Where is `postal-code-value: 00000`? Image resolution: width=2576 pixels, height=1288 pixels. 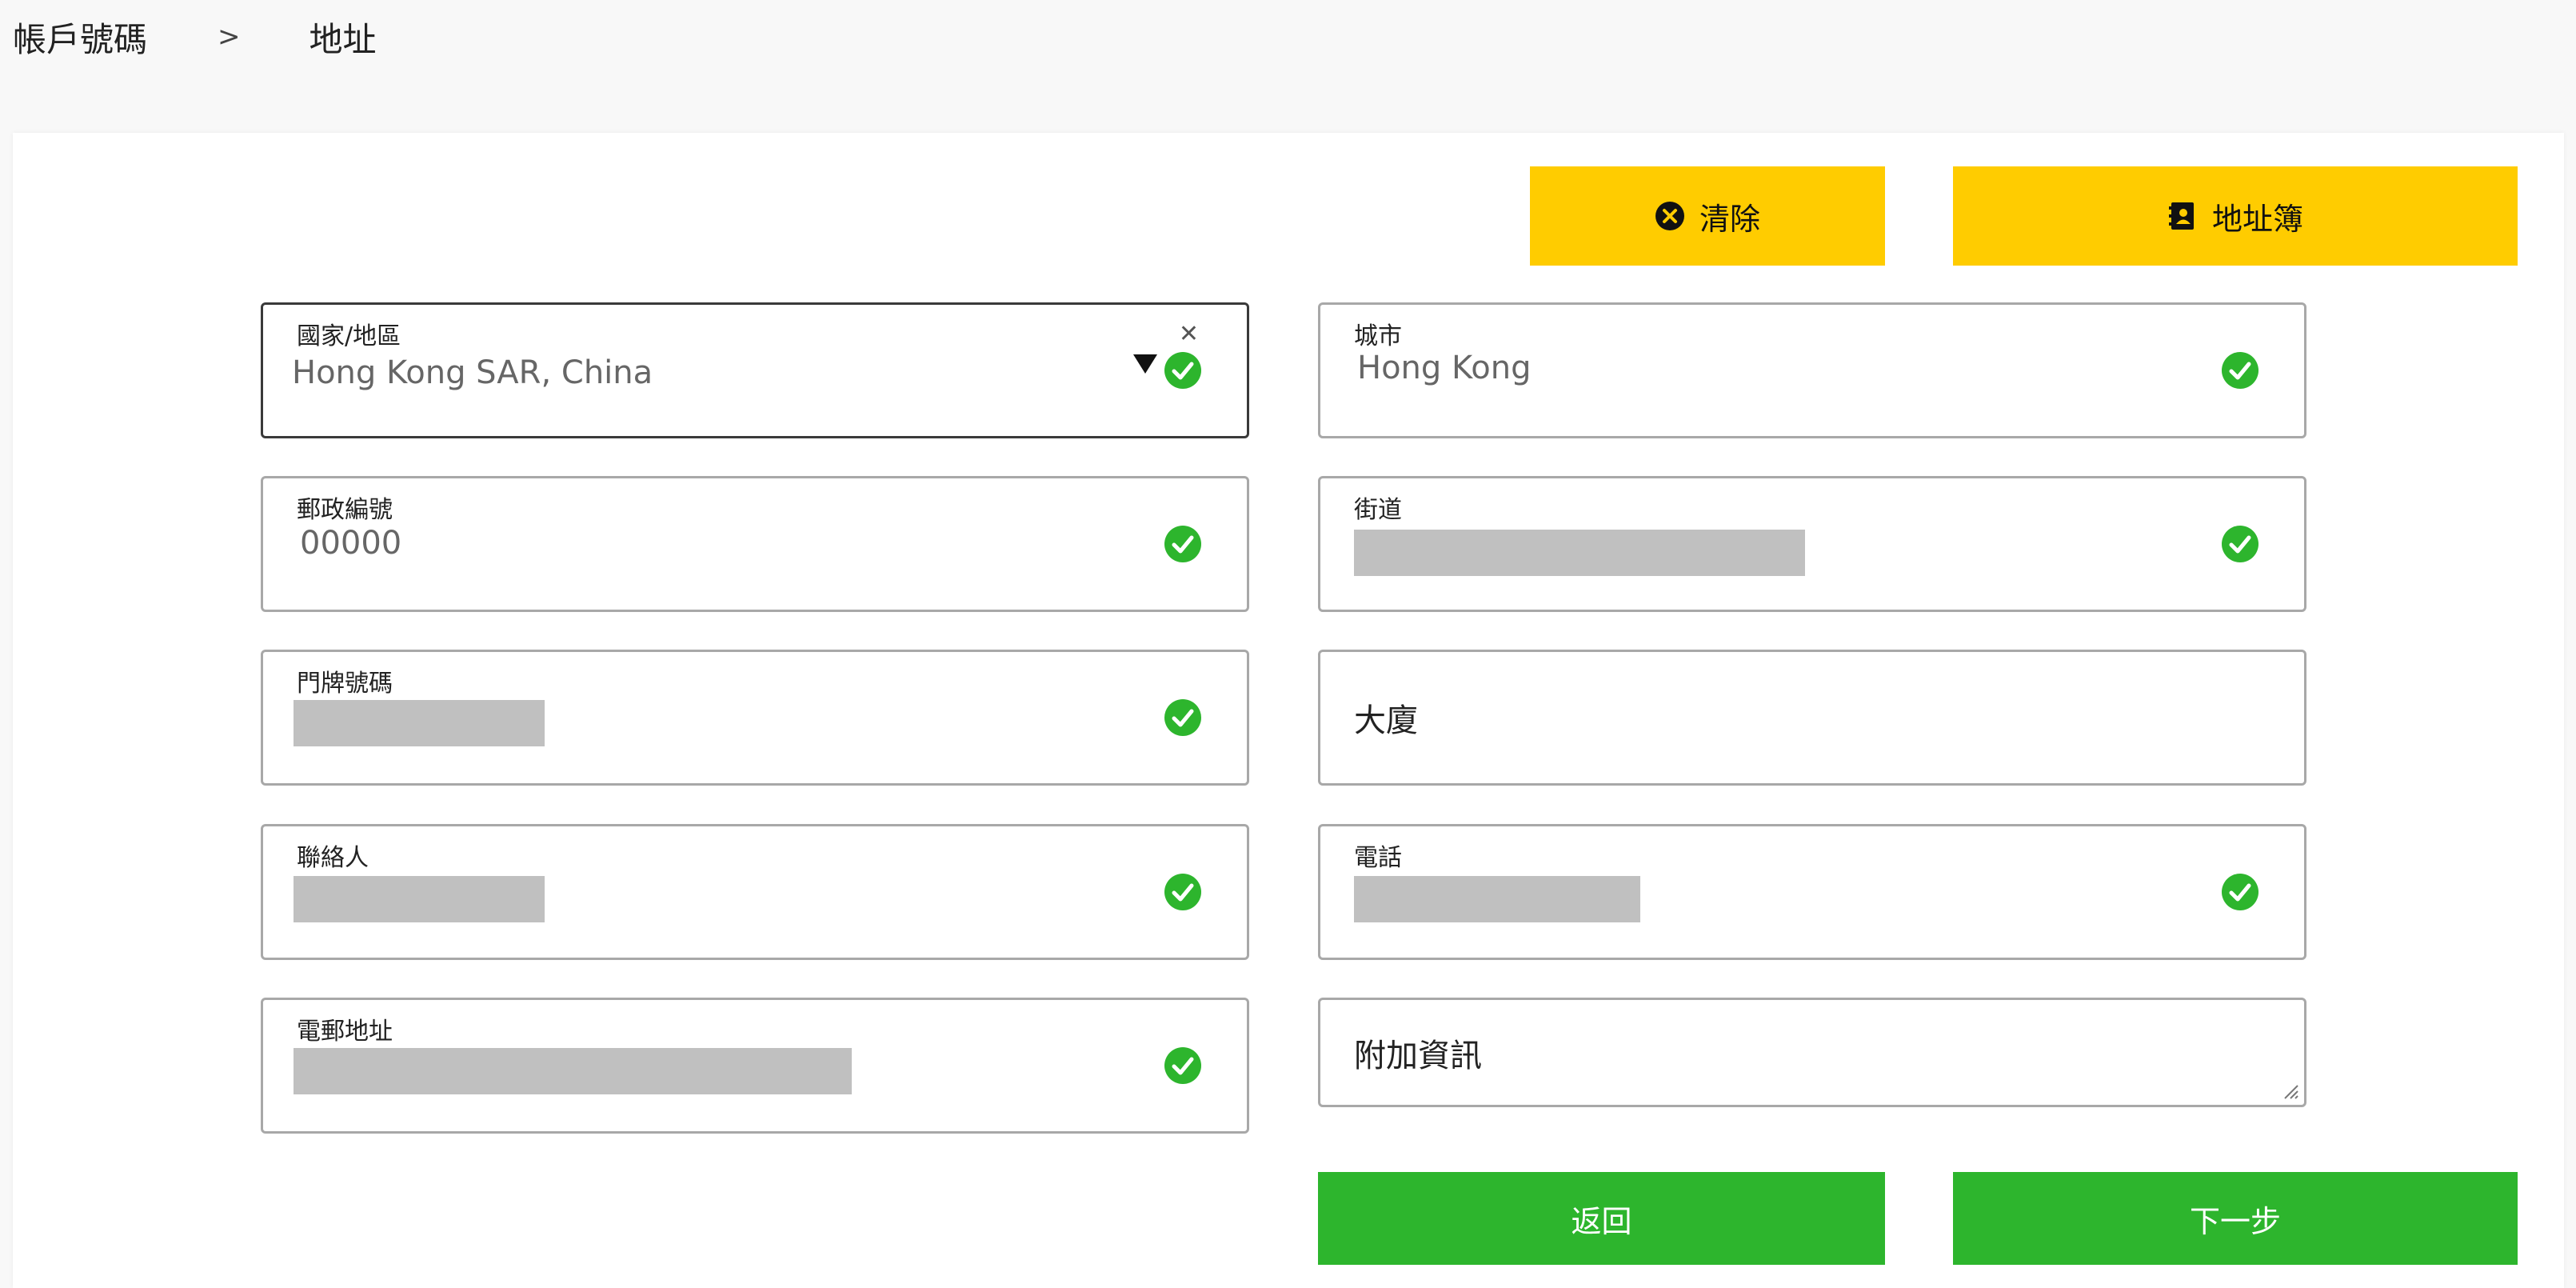 postal-code-value: 00000 is located at coordinates (351, 543).